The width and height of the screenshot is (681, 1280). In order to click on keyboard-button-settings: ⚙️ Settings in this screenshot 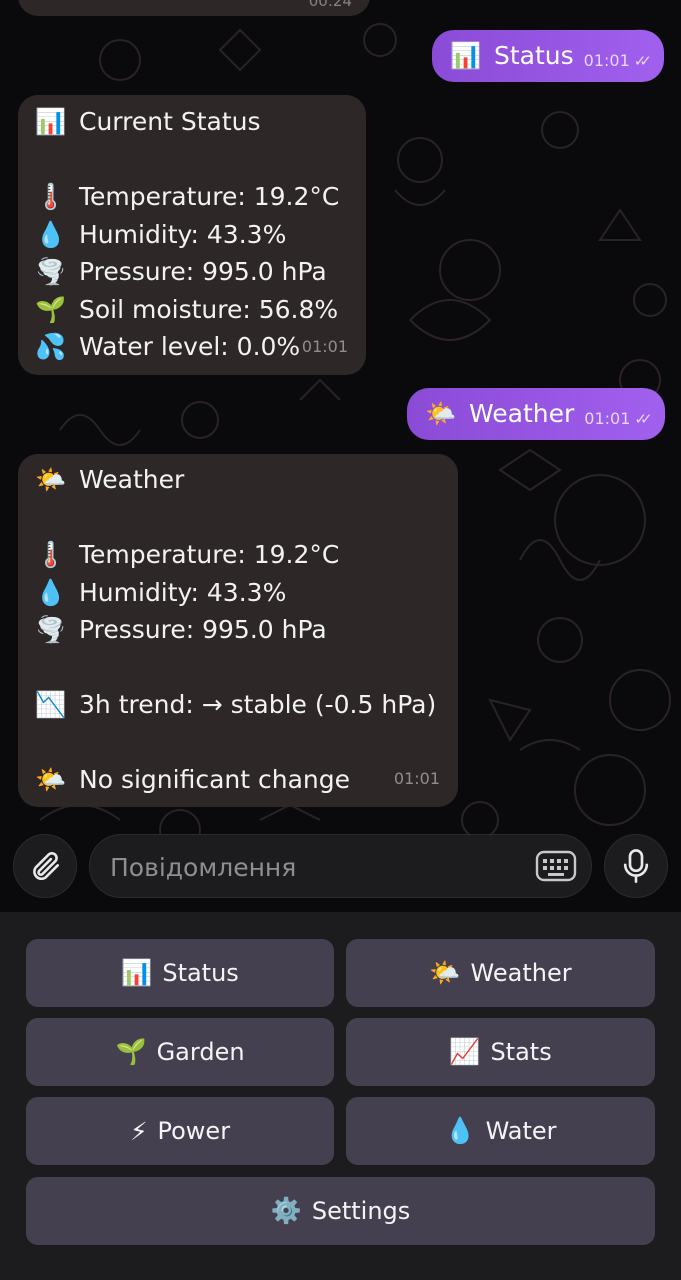, I will do `click(340, 1211)`.